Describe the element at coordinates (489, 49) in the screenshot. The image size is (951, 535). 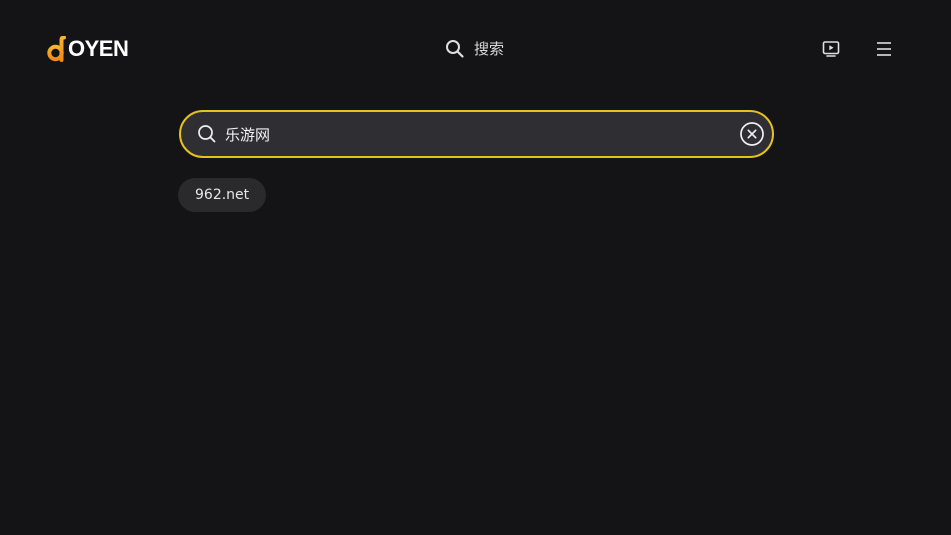
I see `header-search-label: 搜索` at that location.